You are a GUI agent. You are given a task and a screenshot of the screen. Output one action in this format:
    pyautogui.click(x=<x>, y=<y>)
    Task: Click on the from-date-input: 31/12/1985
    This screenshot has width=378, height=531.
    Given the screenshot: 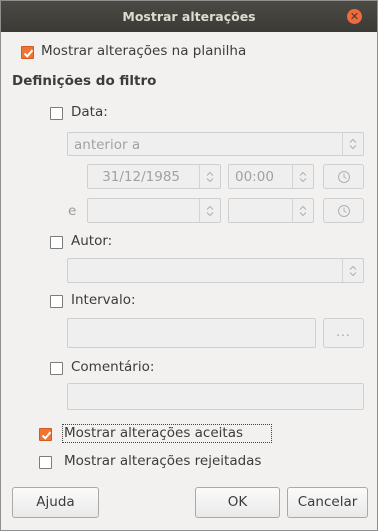 What is the action you would take?
    pyautogui.click(x=154, y=176)
    